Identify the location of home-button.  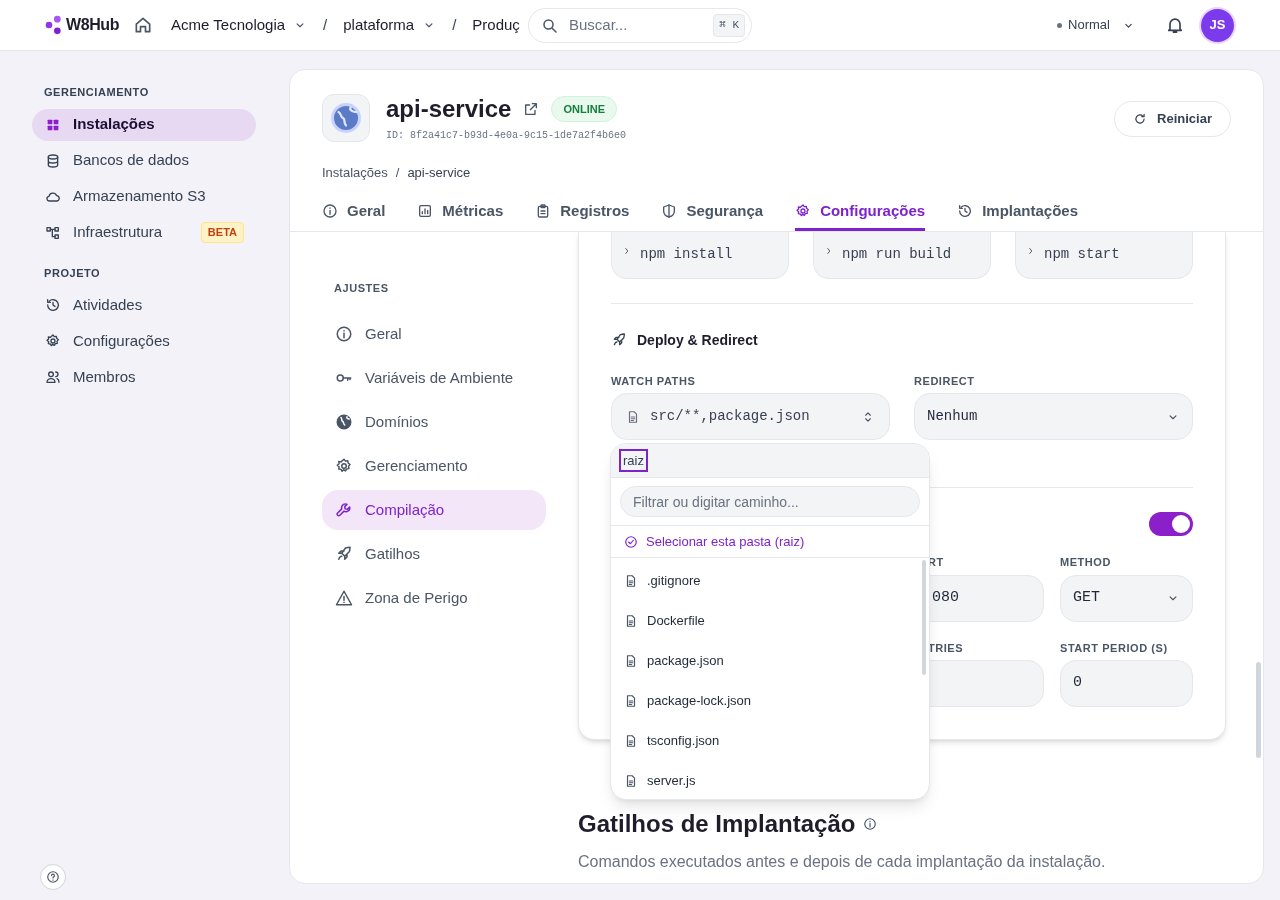
(143, 25).